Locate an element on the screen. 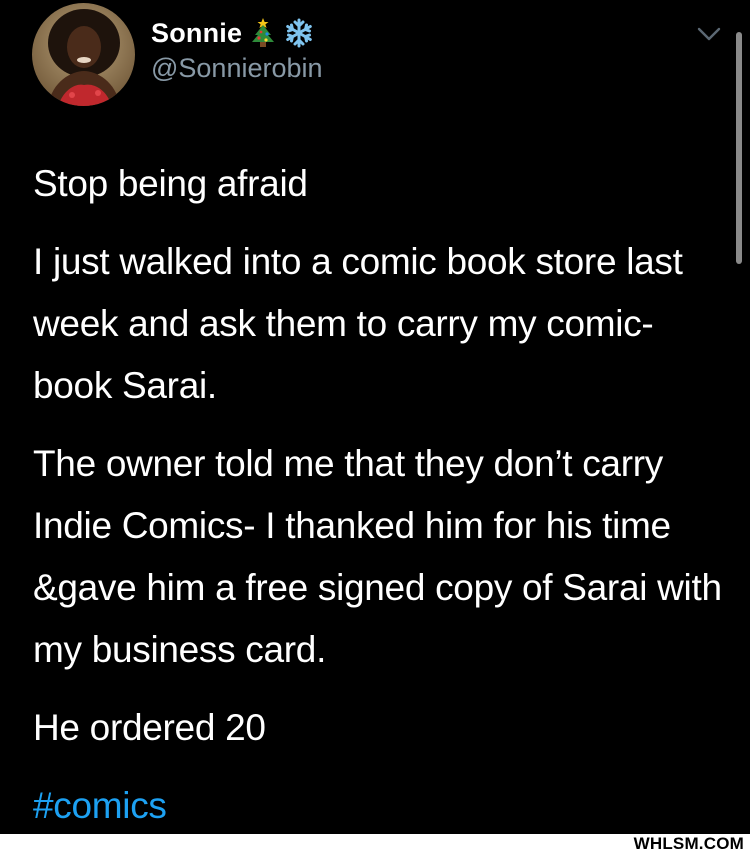  display-name: Sonnie is located at coordinates (196, 33).